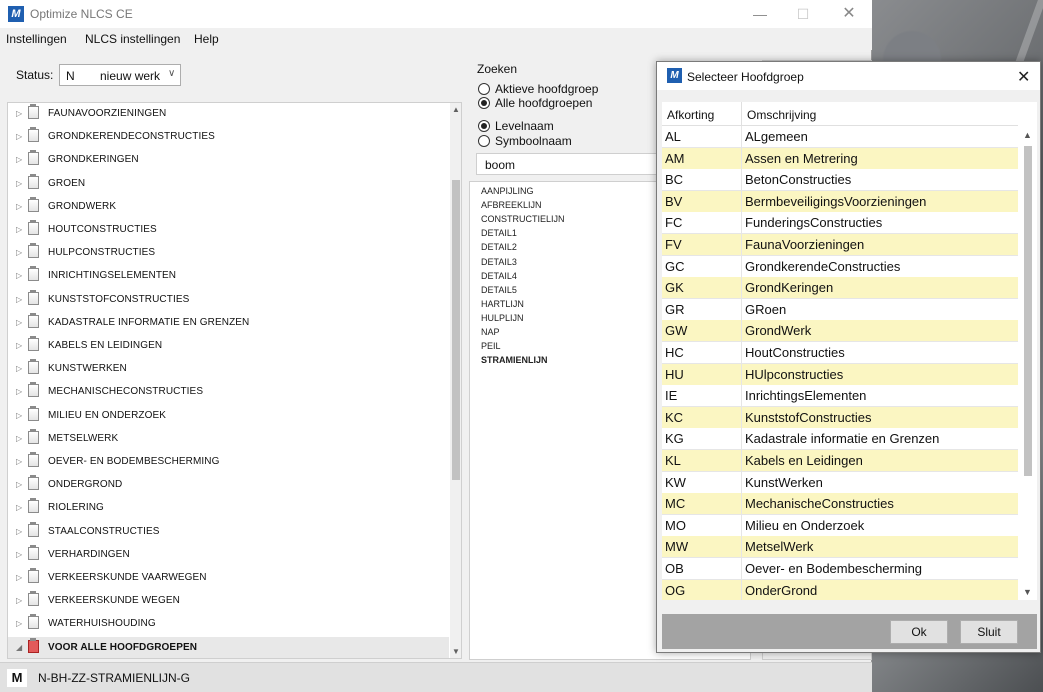  What do you see at coordinates (511, 205) in the screenshot?
I see `level-item: AFBREEKLIJN` at bounding box center [511, 205].